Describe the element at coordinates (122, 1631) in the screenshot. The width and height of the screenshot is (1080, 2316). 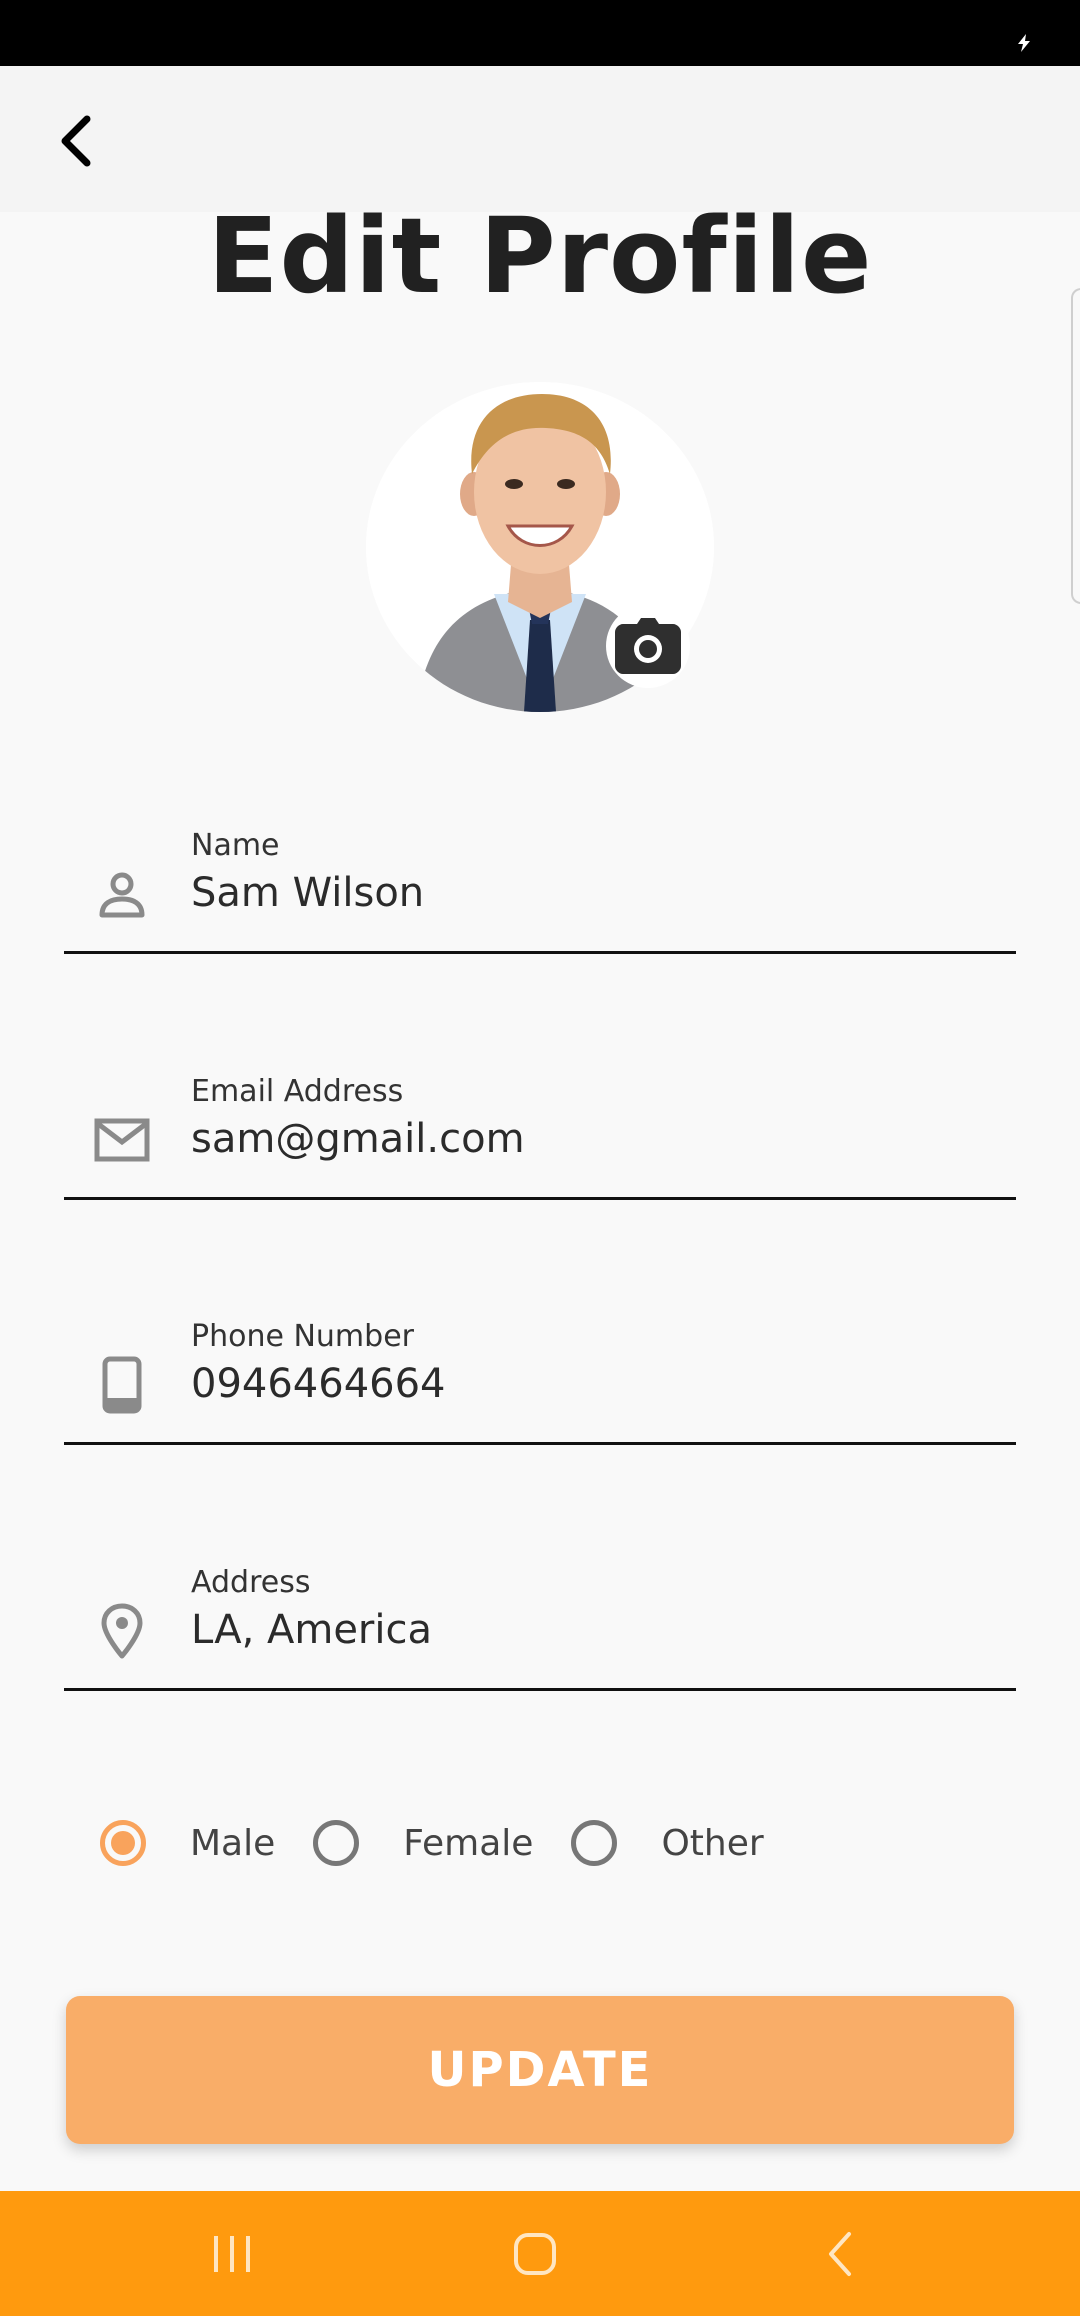
I see `location-pin-icon` at that location.